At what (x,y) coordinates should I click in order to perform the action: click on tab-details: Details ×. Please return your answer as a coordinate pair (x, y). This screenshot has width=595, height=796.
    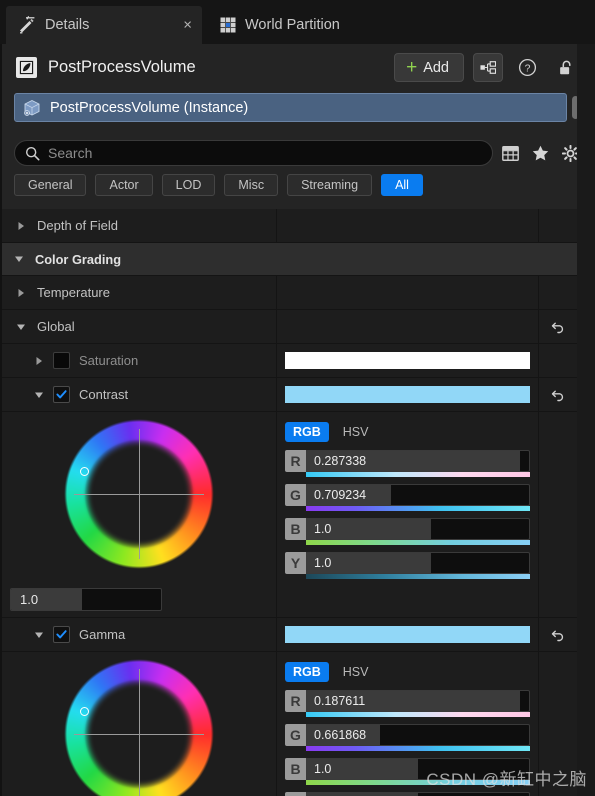
    Looking at the image, I should click on (104, 25).